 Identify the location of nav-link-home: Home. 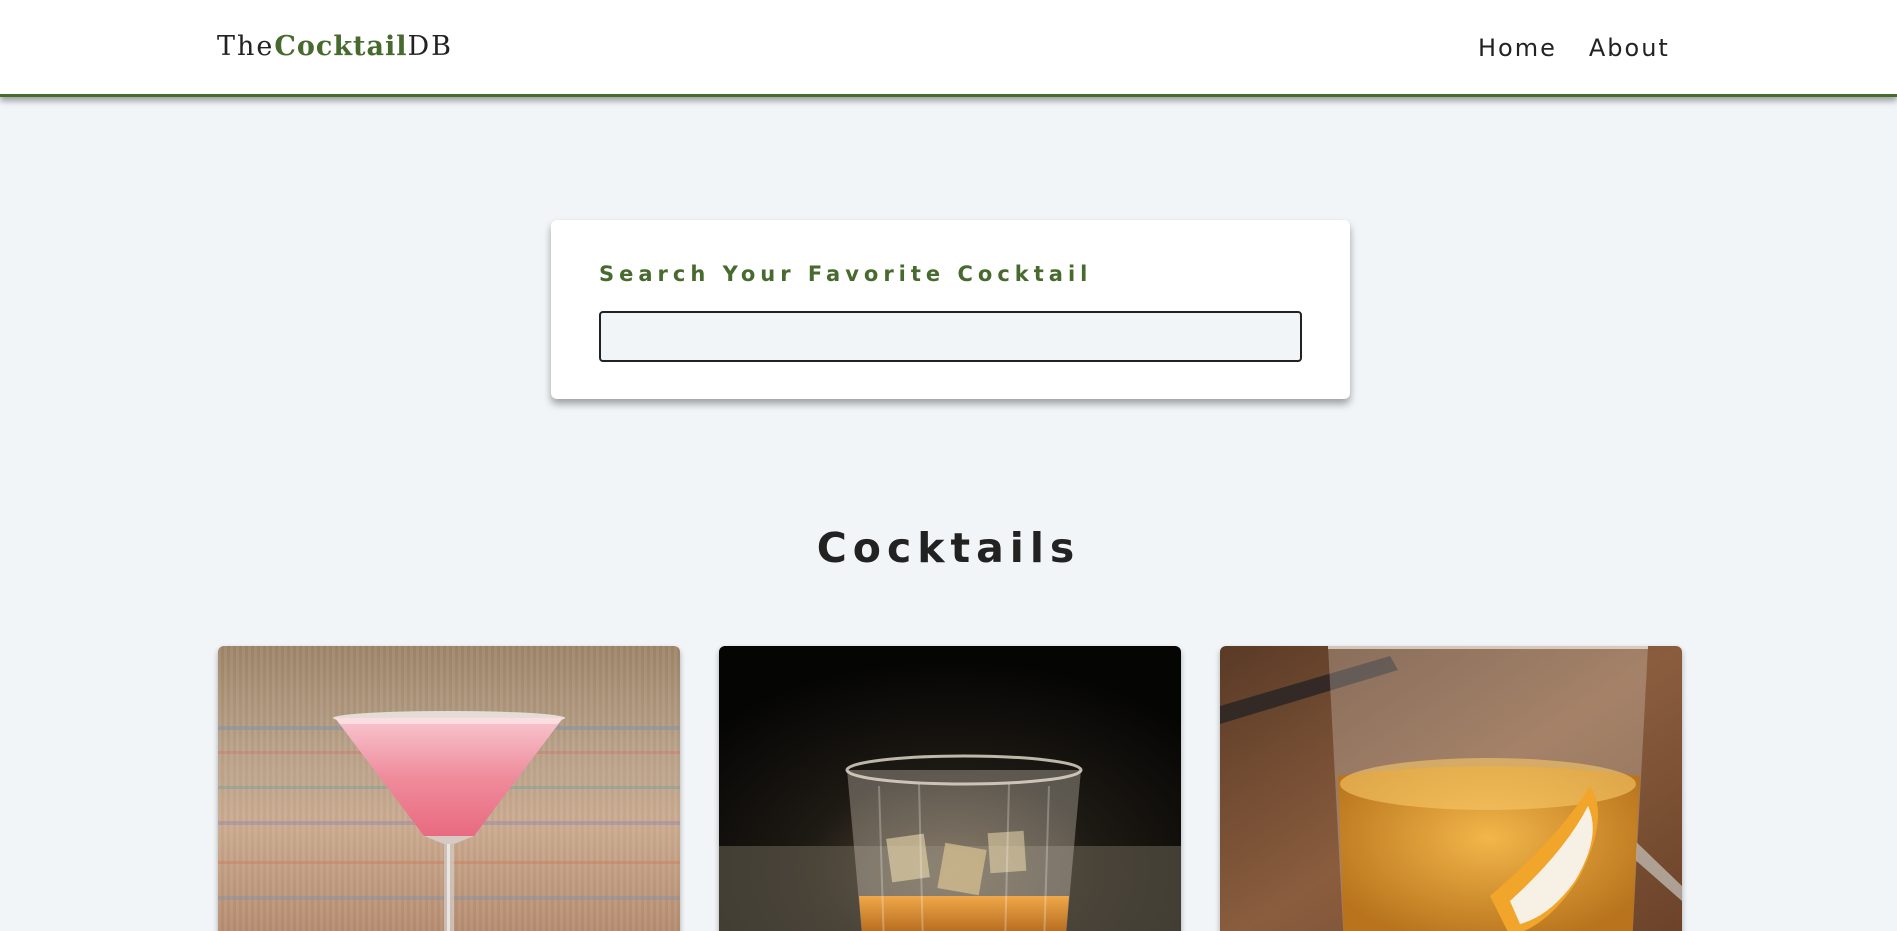
(1517, 48).